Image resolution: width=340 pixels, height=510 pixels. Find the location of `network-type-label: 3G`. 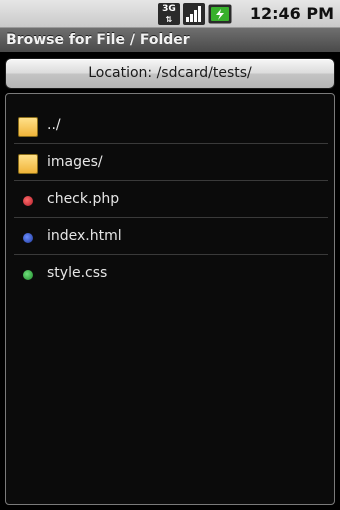

network-type-label: 3G is located at coordinates (169, 9).